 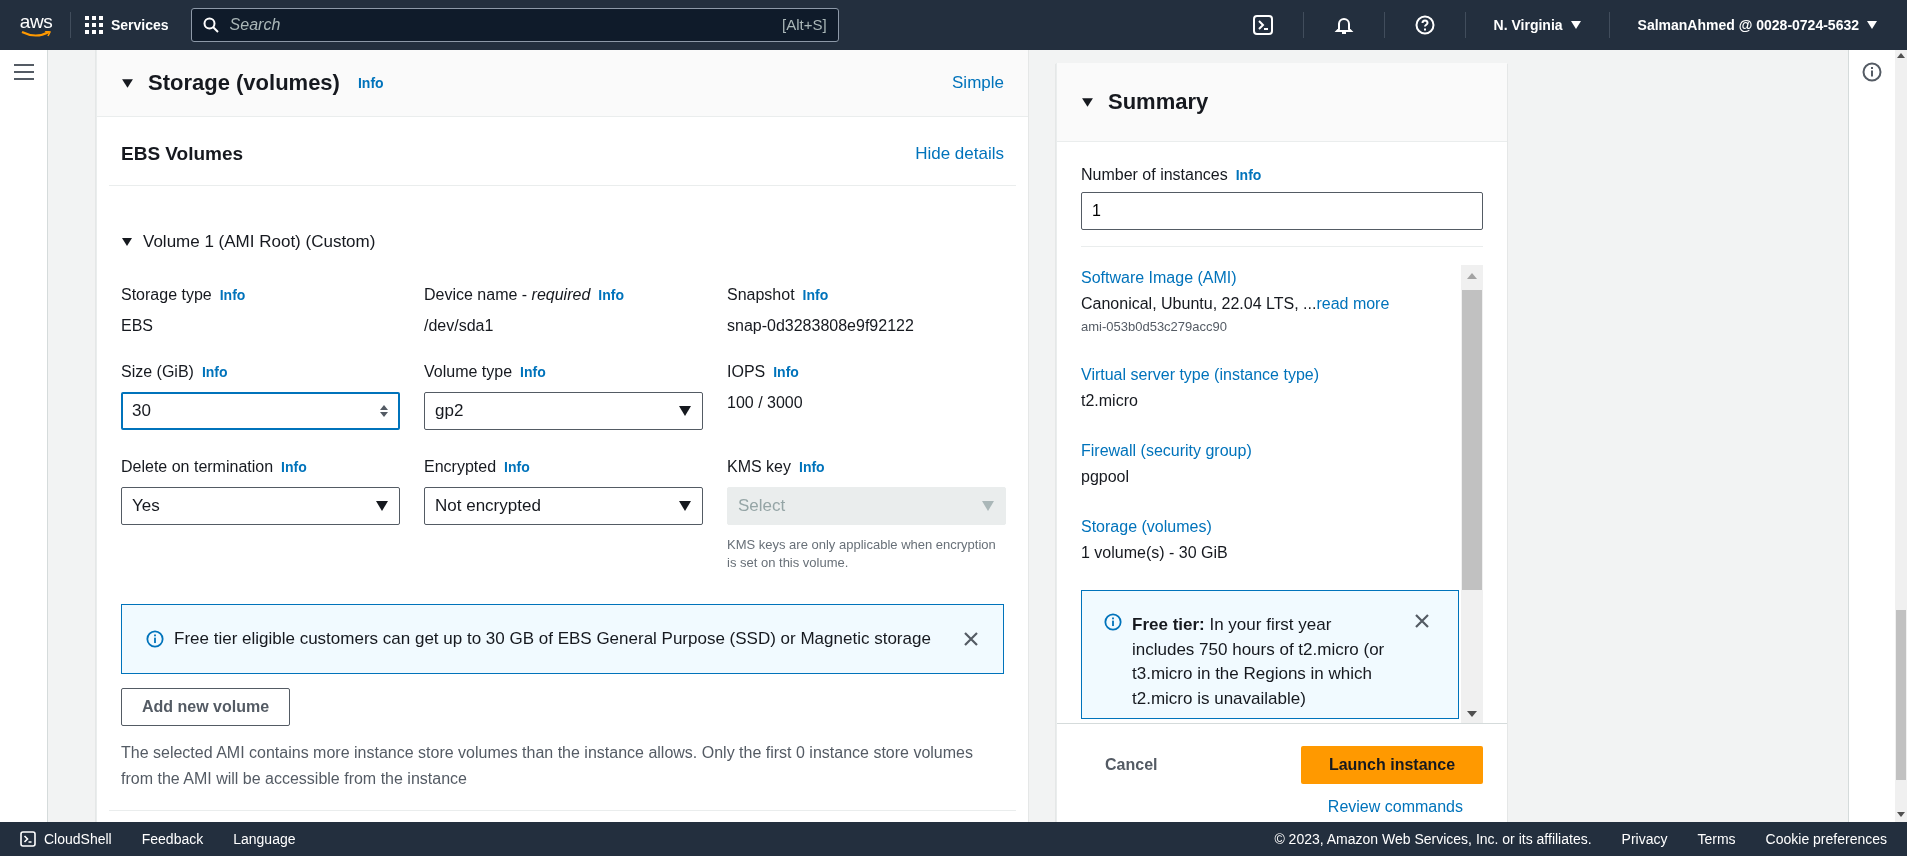 I want to click on summary-value: Canonical, Ubuntu, 22.04 LTS, ...read more, so click(x=1236, y=304).